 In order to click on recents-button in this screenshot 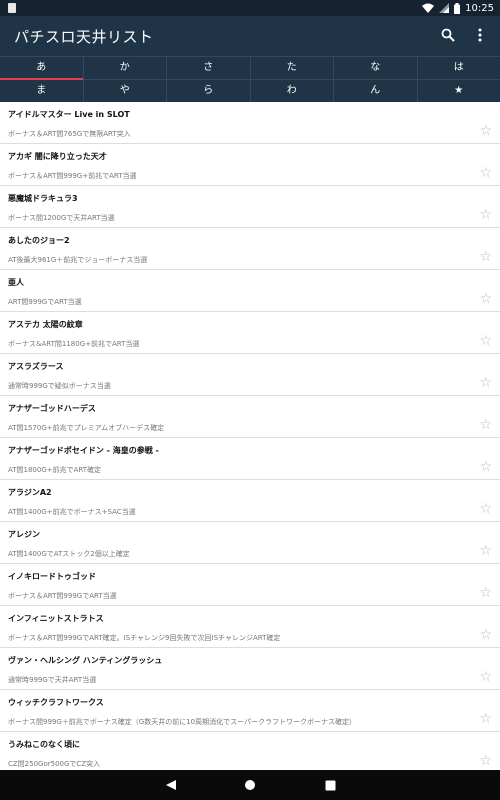, I will do `click(330, 785)`.